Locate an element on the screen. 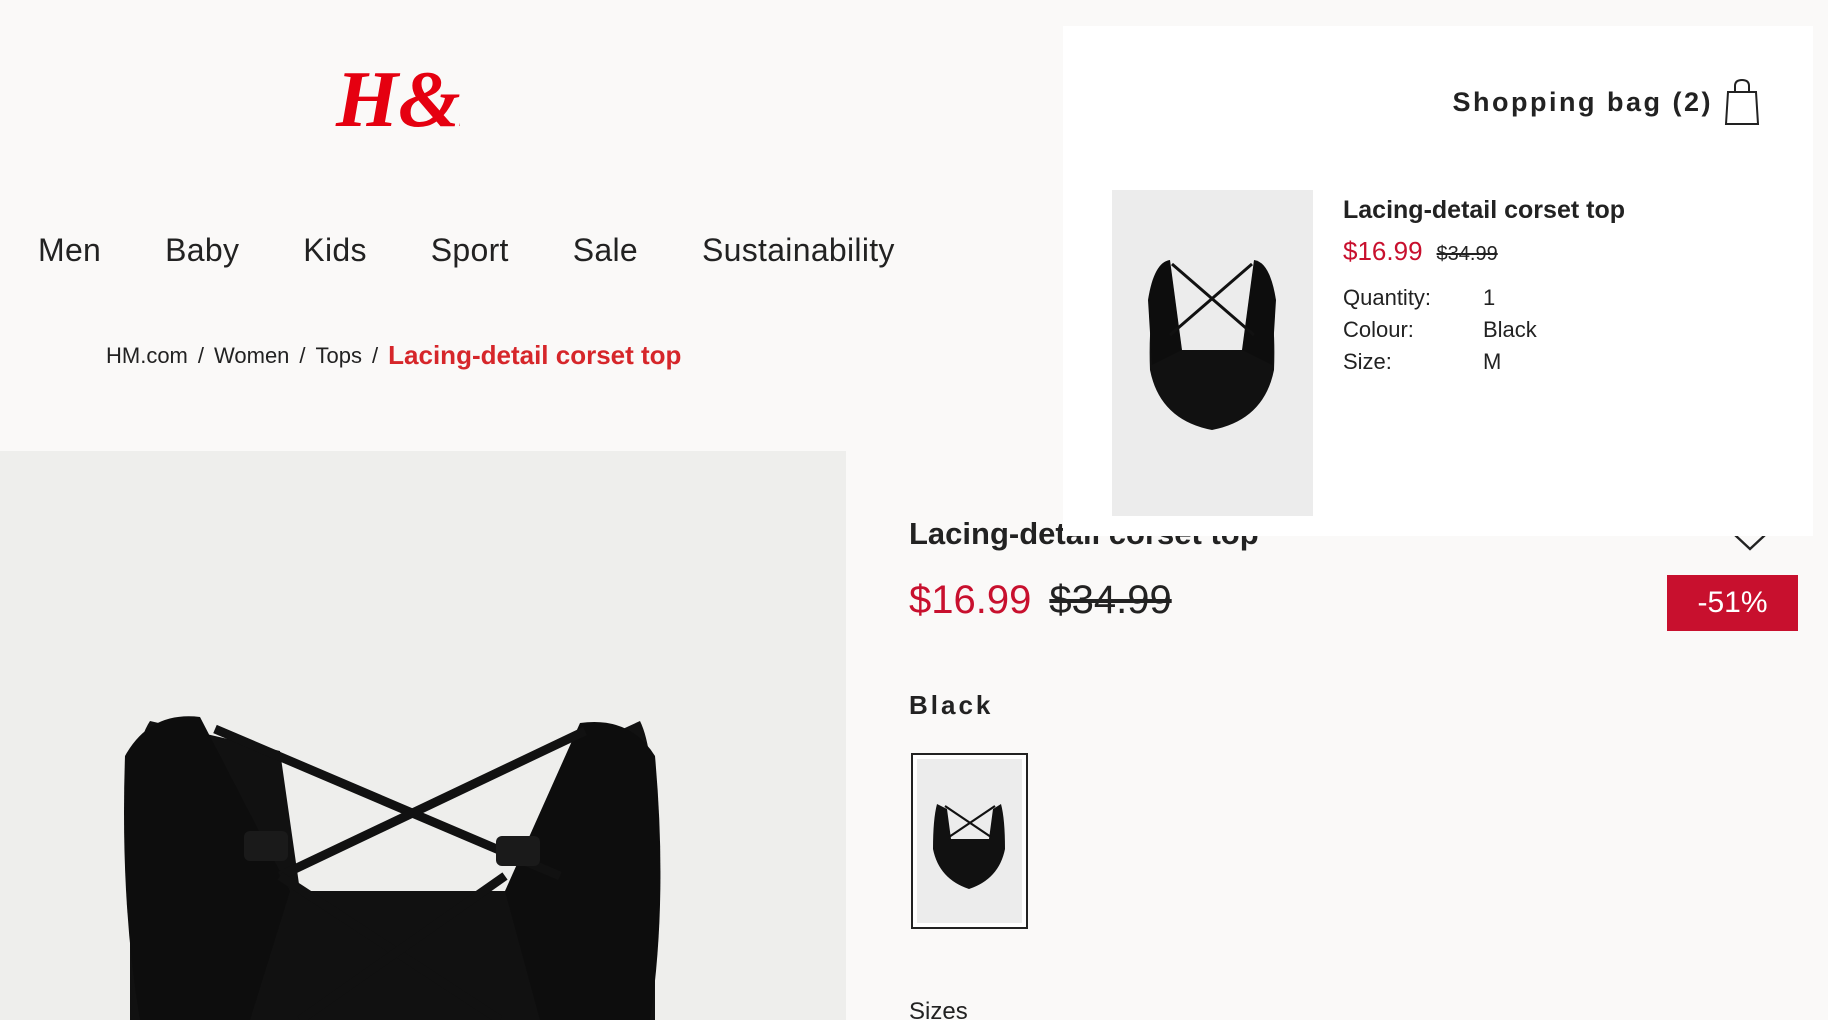 This screenshot has width=1828, height=1020. bag-detail-colour: Colour: Black is located at coordinates (1440, 330).